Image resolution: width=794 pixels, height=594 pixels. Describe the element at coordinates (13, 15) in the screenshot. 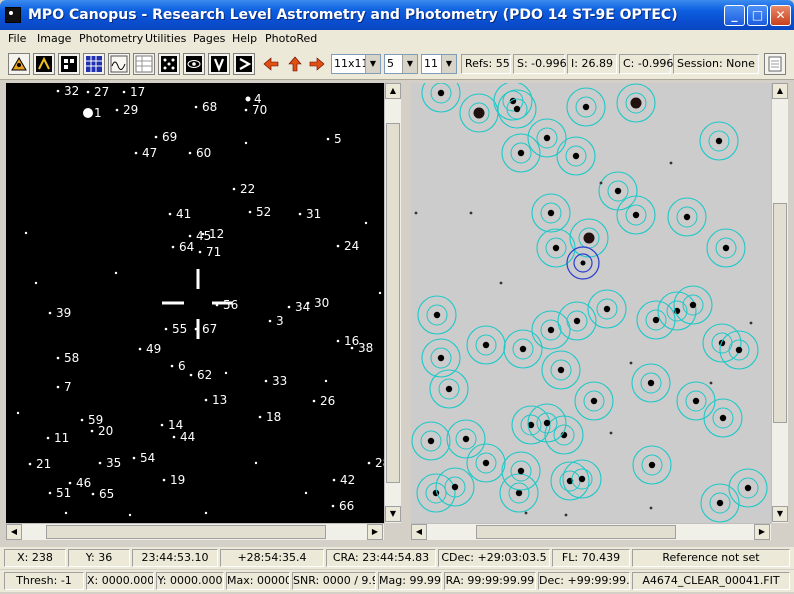

I see `app-icon` at that location.